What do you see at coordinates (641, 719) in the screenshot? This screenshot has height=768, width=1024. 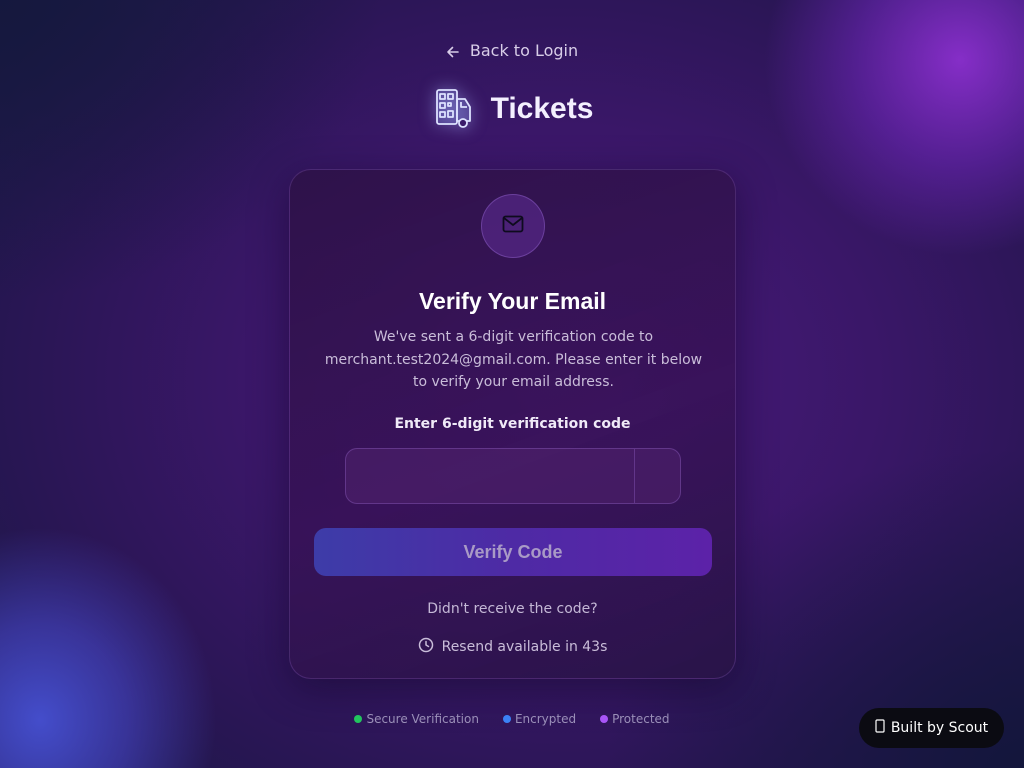 I see `badge-label: Protected` at bounding box center [641, 719].